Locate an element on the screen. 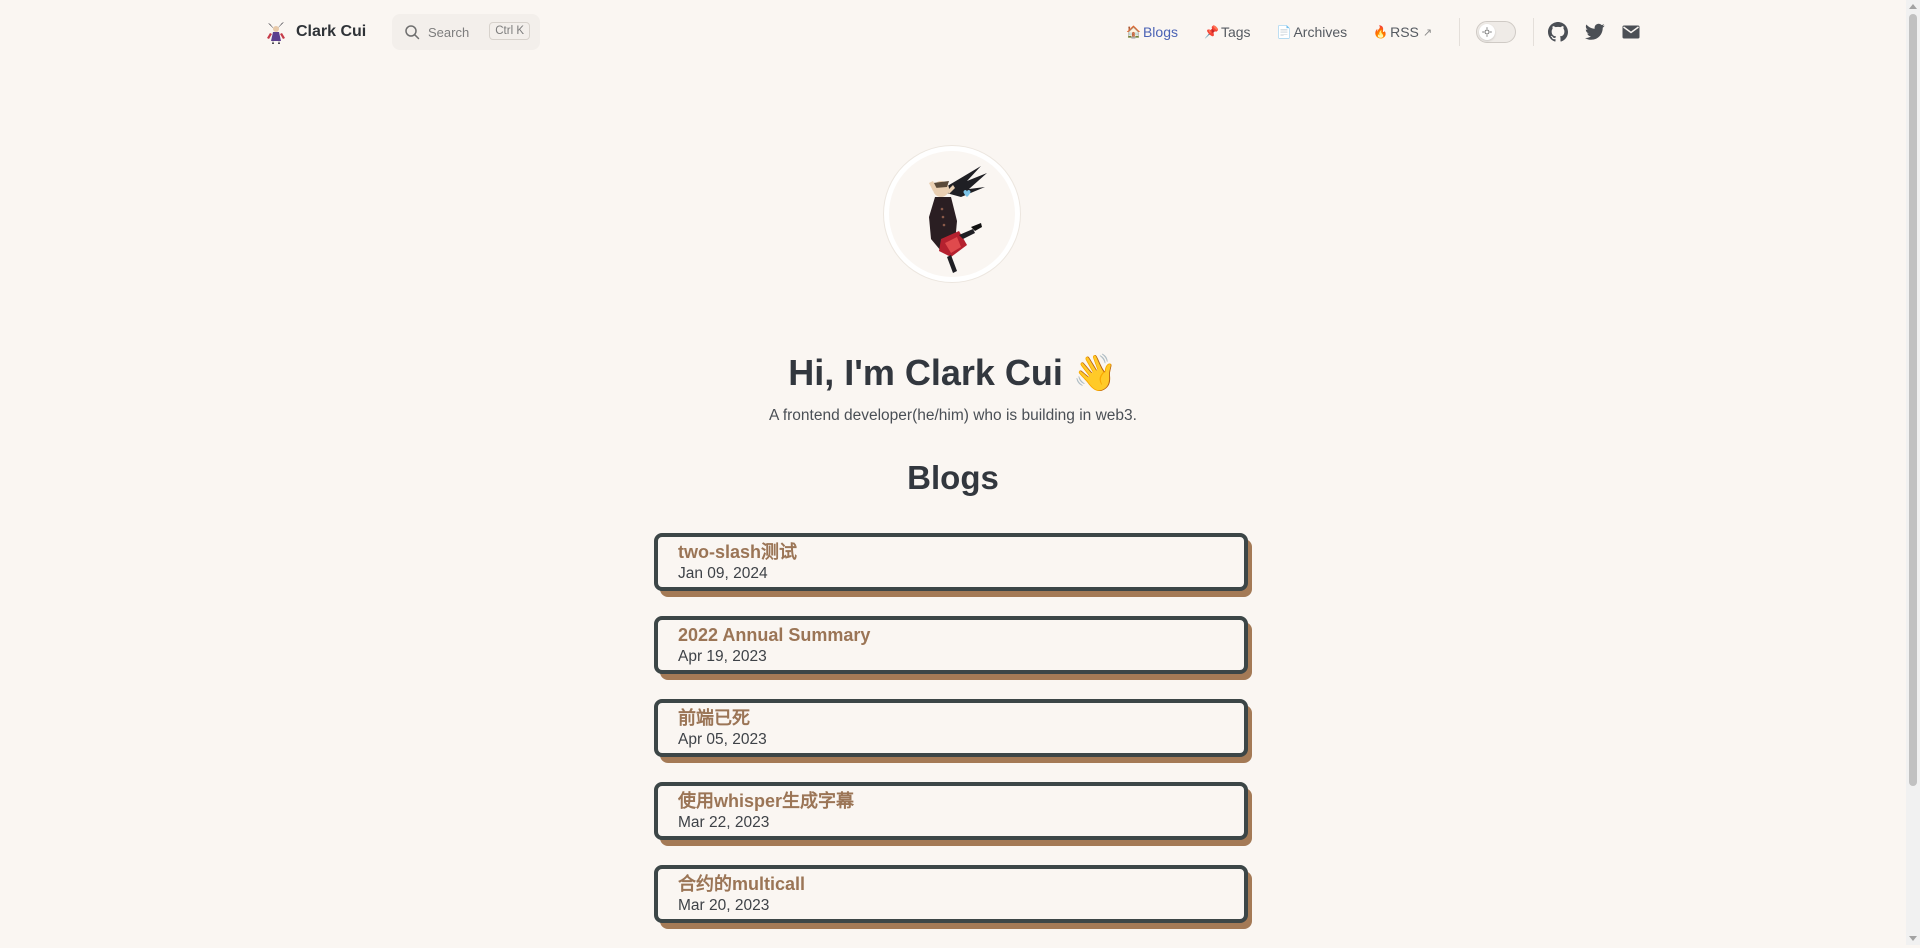 This screenshot has height=948, width=1920. avatar is located at coordinates (952, 214).